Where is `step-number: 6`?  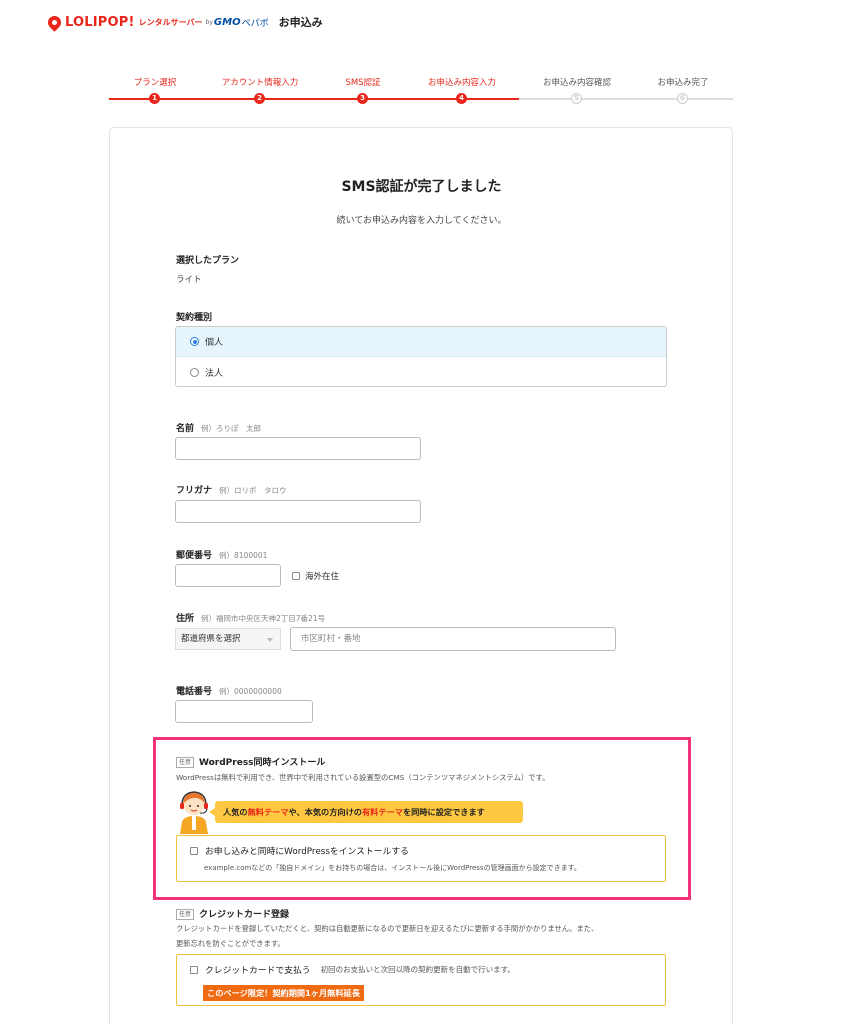 step-number: 6 is located at coordinates (682, 98).